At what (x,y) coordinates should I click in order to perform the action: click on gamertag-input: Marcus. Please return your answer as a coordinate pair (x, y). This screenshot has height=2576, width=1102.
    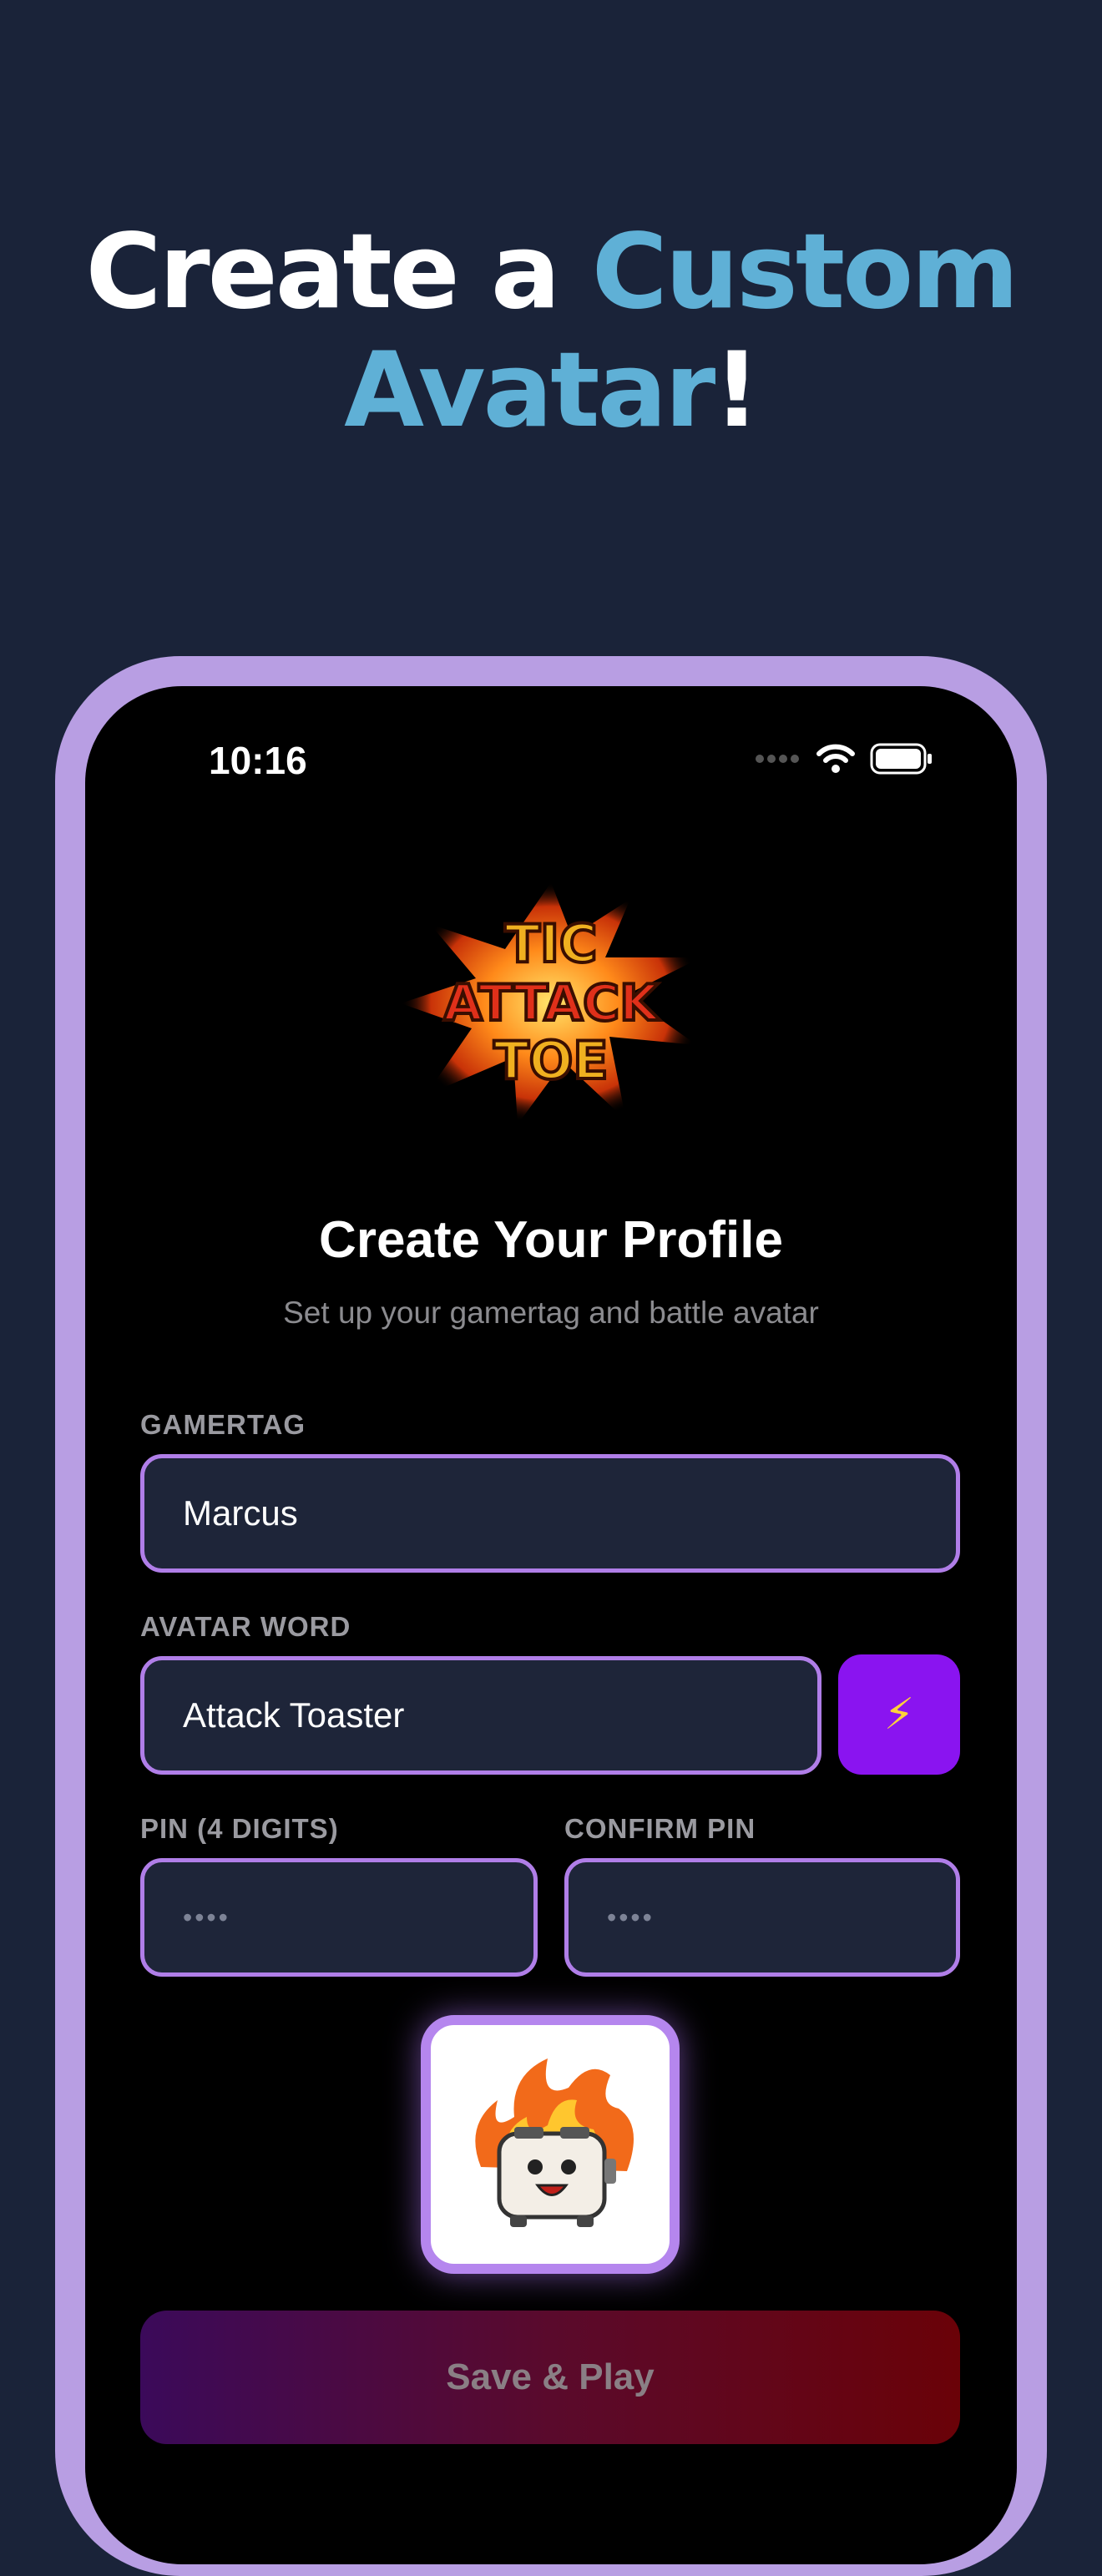
    Looking at the image, I should click on (550, 1513).